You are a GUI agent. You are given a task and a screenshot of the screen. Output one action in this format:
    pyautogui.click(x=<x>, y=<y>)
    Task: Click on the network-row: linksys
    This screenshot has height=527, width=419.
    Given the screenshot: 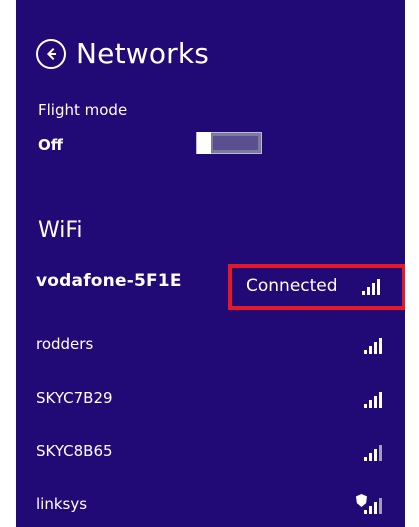 What is the action you would take?
    pyautogui.click(x=216, y=504)
    